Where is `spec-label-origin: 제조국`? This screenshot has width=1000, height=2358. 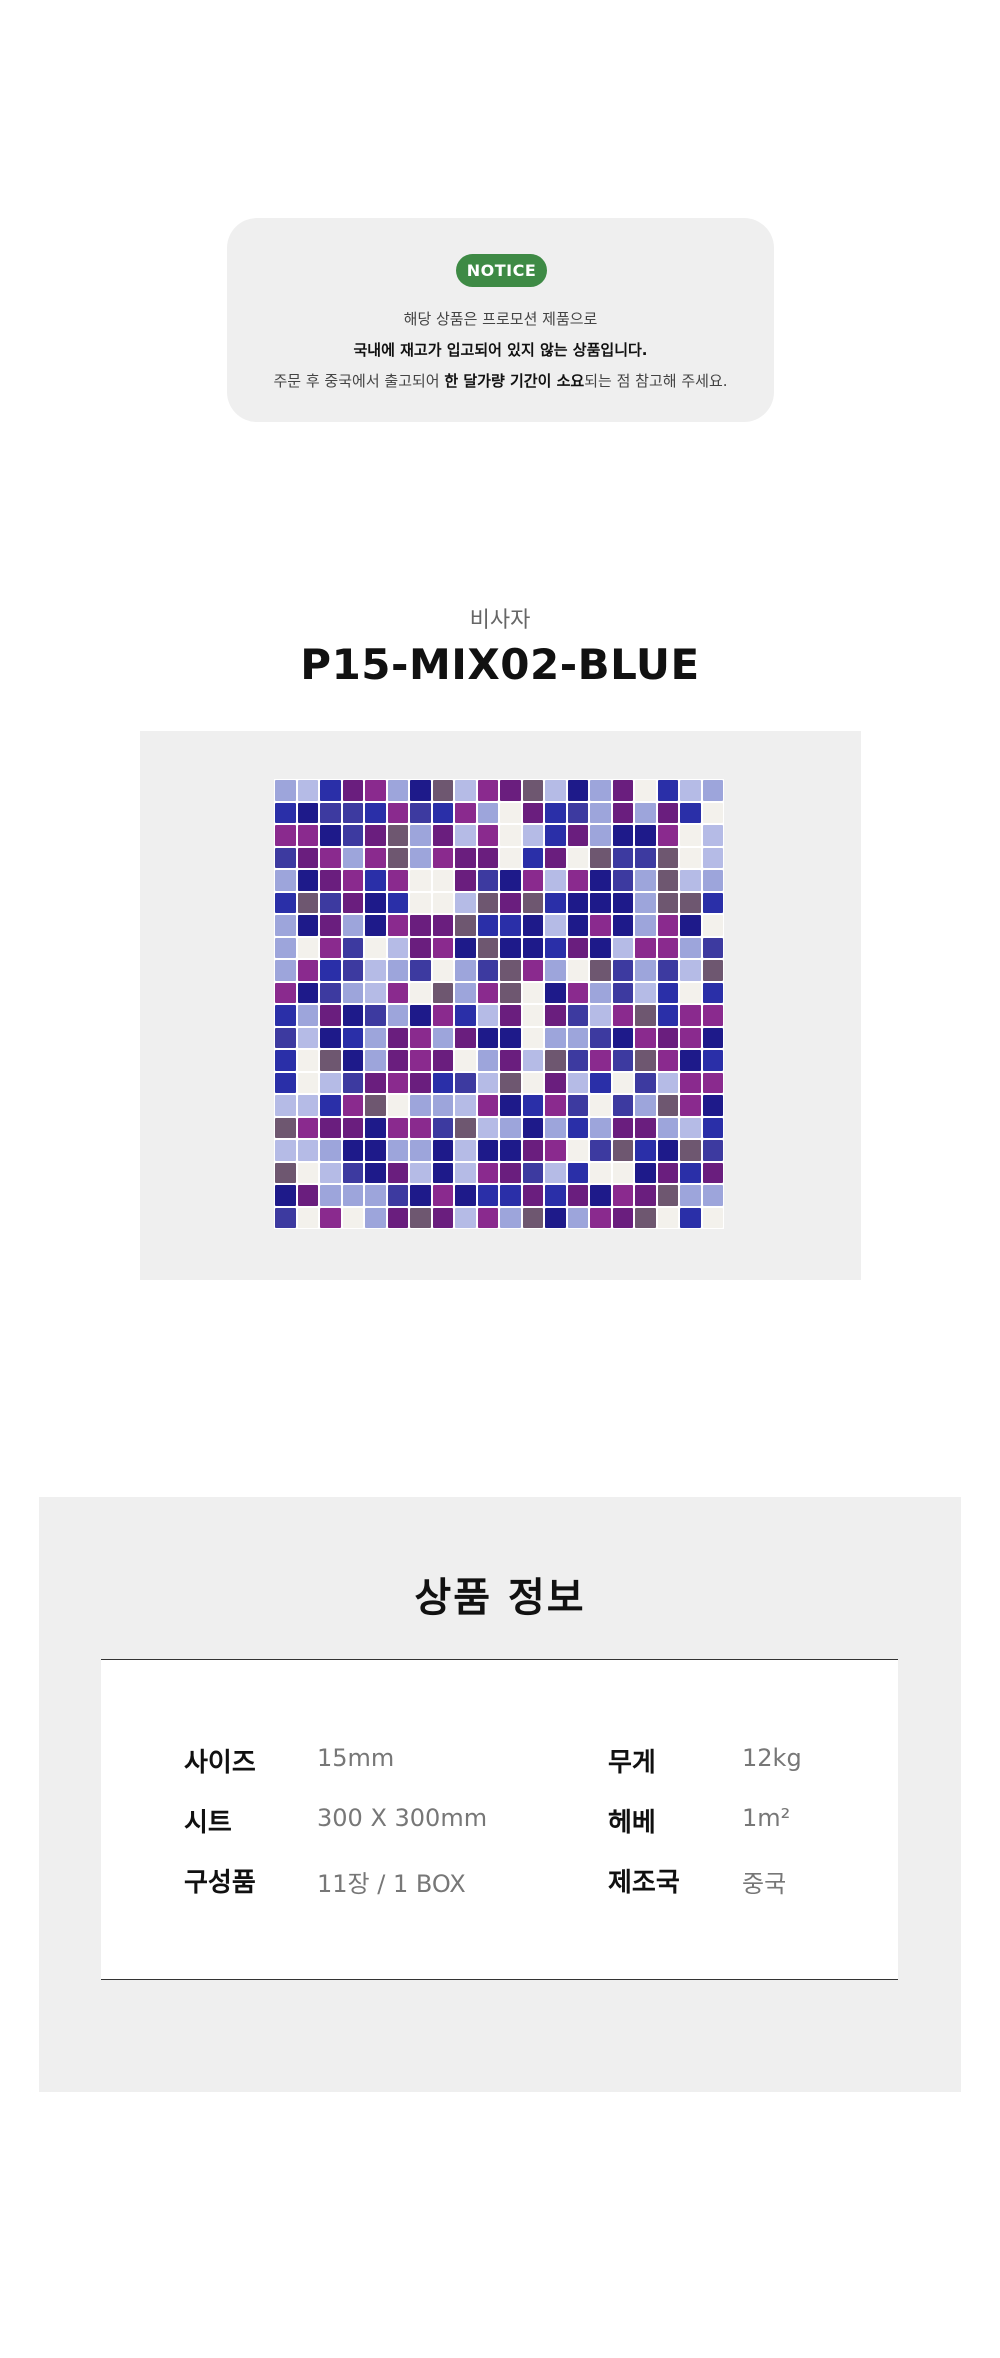
spec-label-origin: 제조국 is located at coordinates (644, 1883).